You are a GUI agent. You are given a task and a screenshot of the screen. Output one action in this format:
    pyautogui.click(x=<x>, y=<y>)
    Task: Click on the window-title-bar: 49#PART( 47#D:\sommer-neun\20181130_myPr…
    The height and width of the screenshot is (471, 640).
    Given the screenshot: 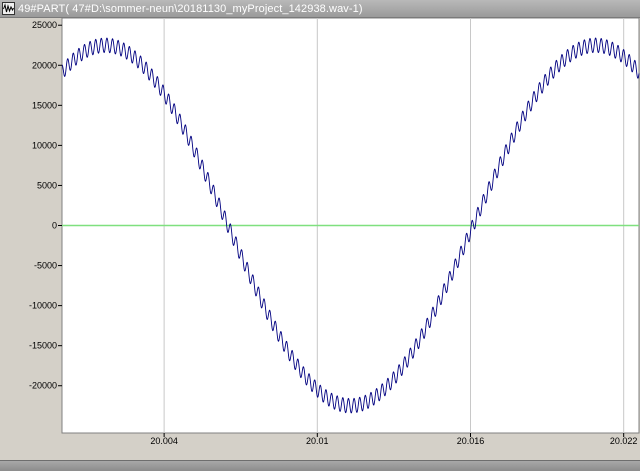 What is the action you would take?
    pyautogui.click(x=320, y=9)
    